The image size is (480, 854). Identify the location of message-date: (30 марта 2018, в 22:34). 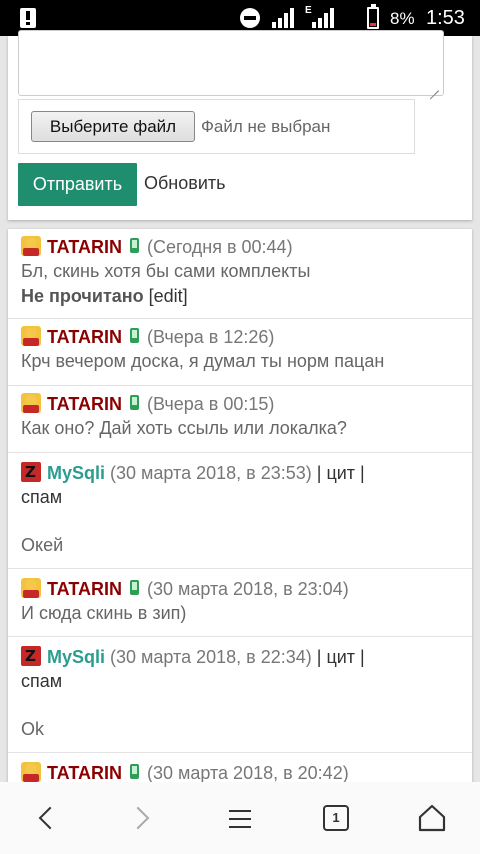
(211, 657).